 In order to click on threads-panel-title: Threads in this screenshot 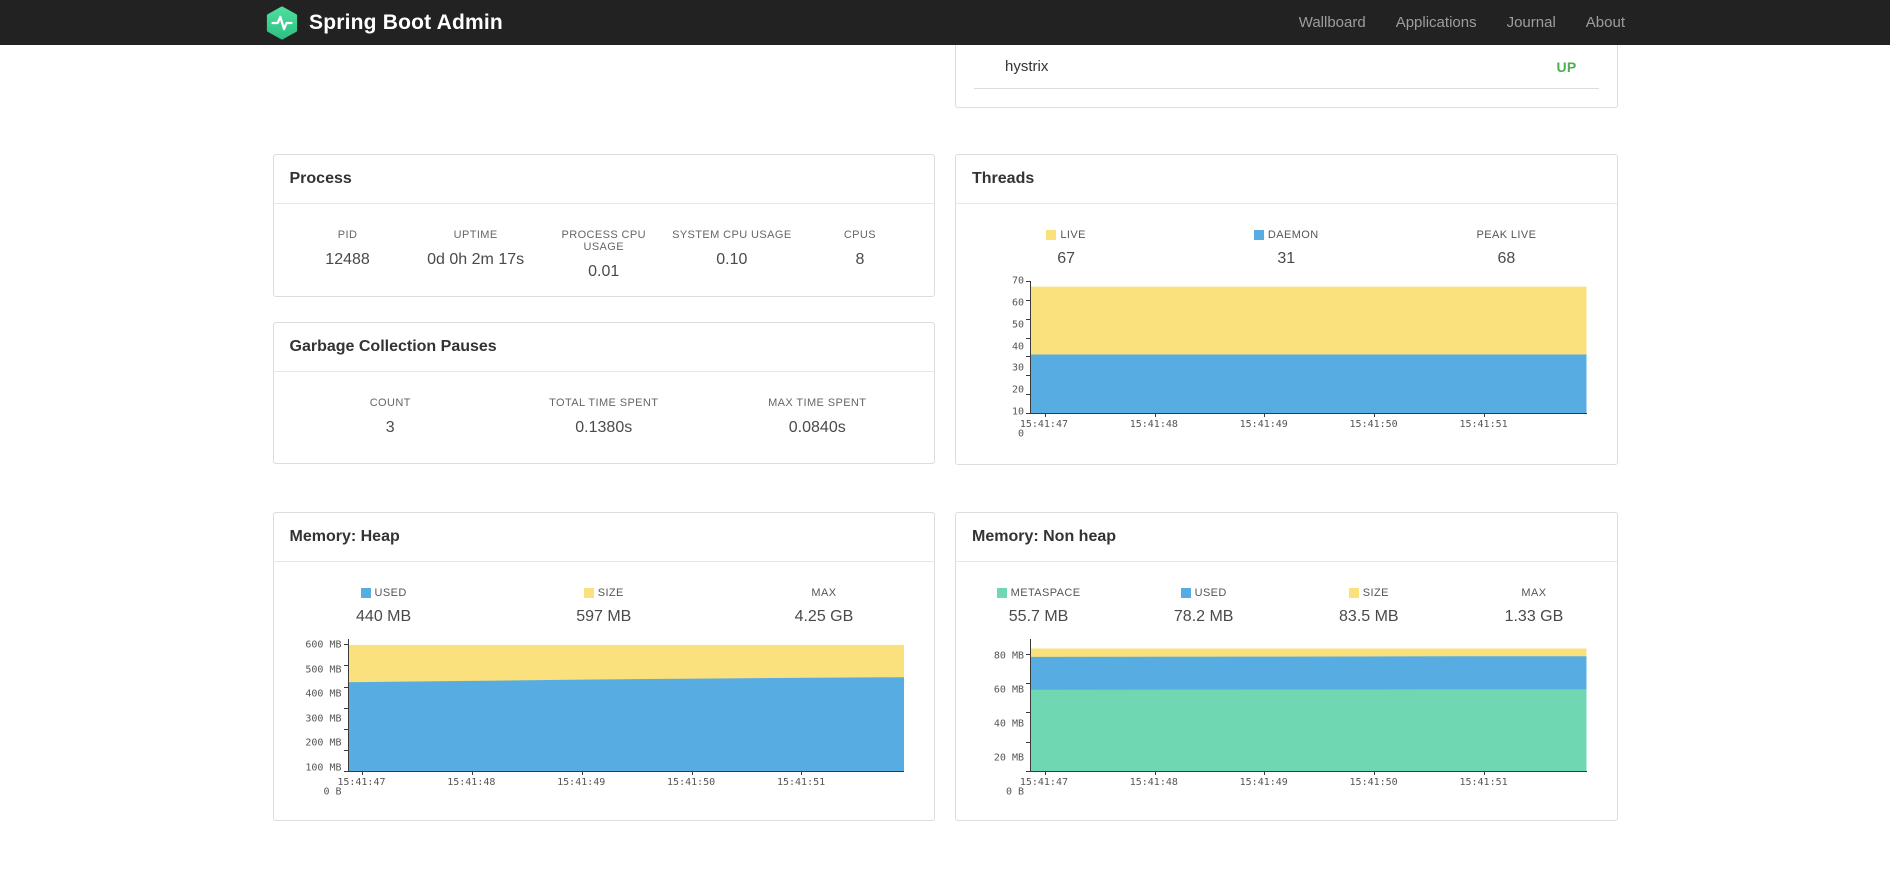, I will do `click(1286, 179)`.